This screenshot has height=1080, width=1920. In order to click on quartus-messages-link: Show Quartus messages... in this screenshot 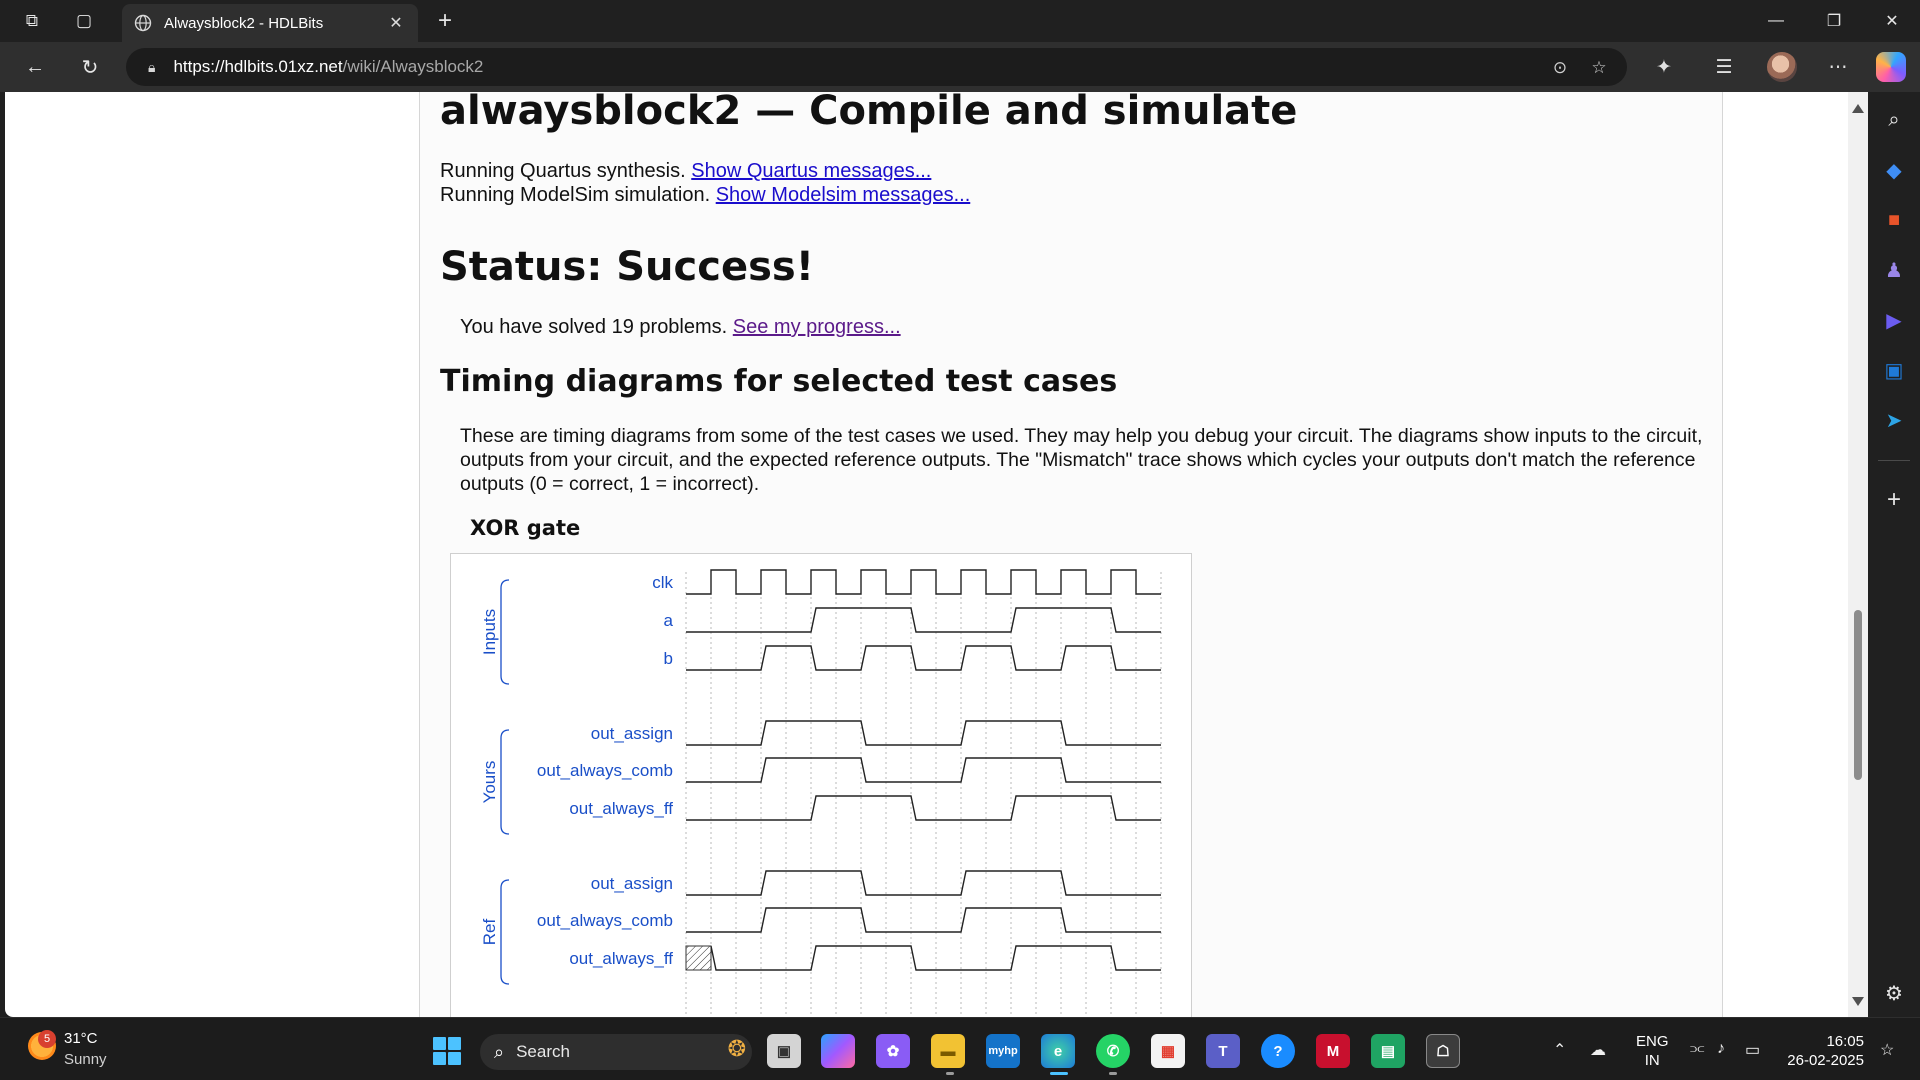, I will do `click(811, 171)`.